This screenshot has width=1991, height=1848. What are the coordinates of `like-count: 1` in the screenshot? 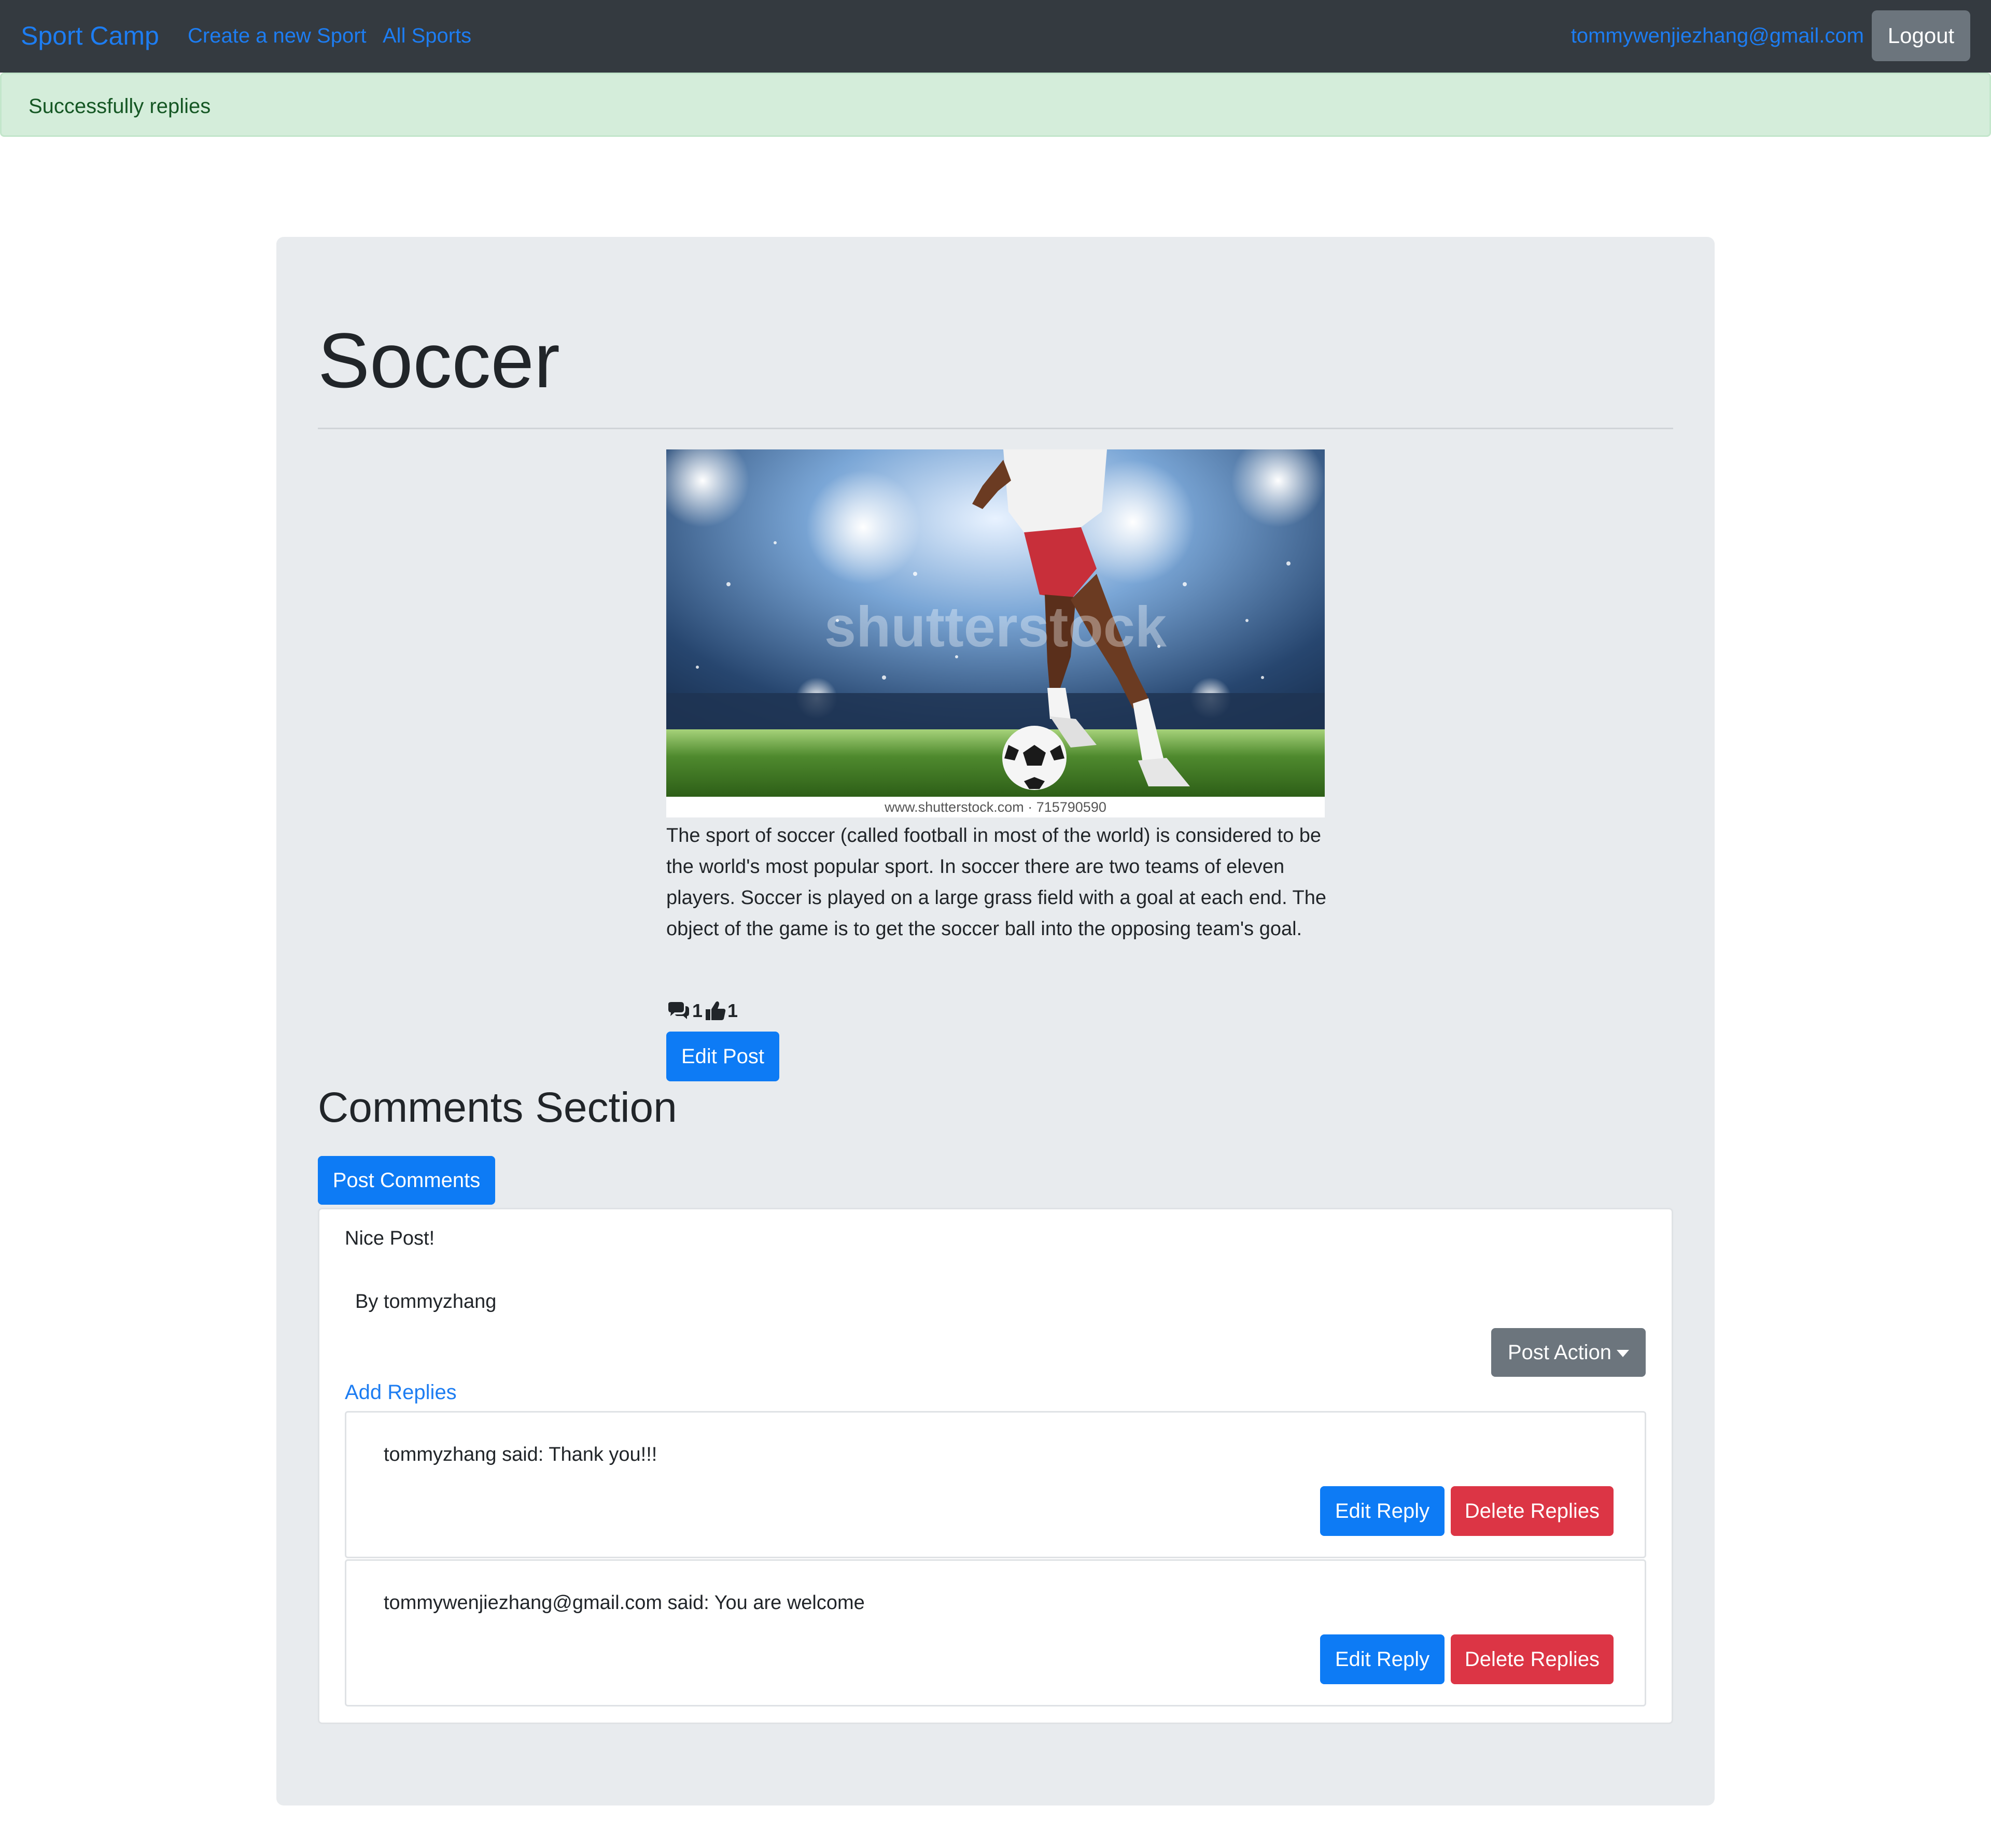 It's located at (732, 1011).